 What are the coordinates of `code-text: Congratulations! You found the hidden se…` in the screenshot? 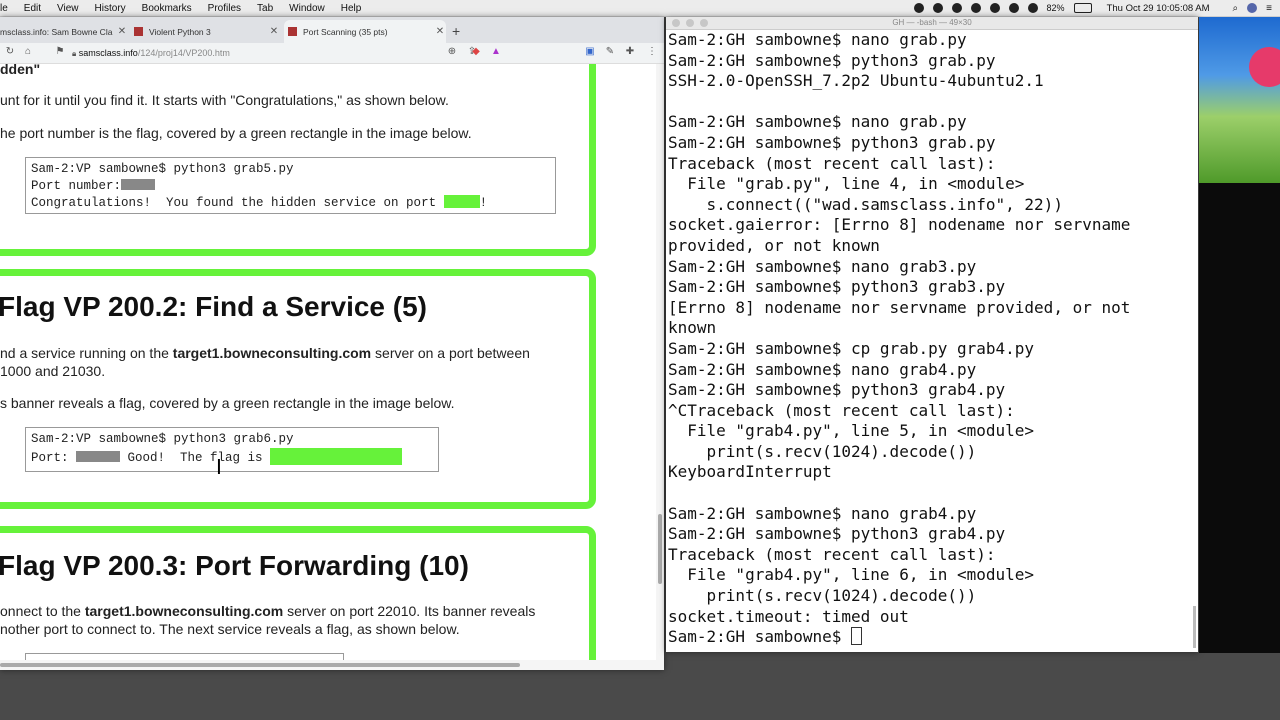 It's located at (237, 203).